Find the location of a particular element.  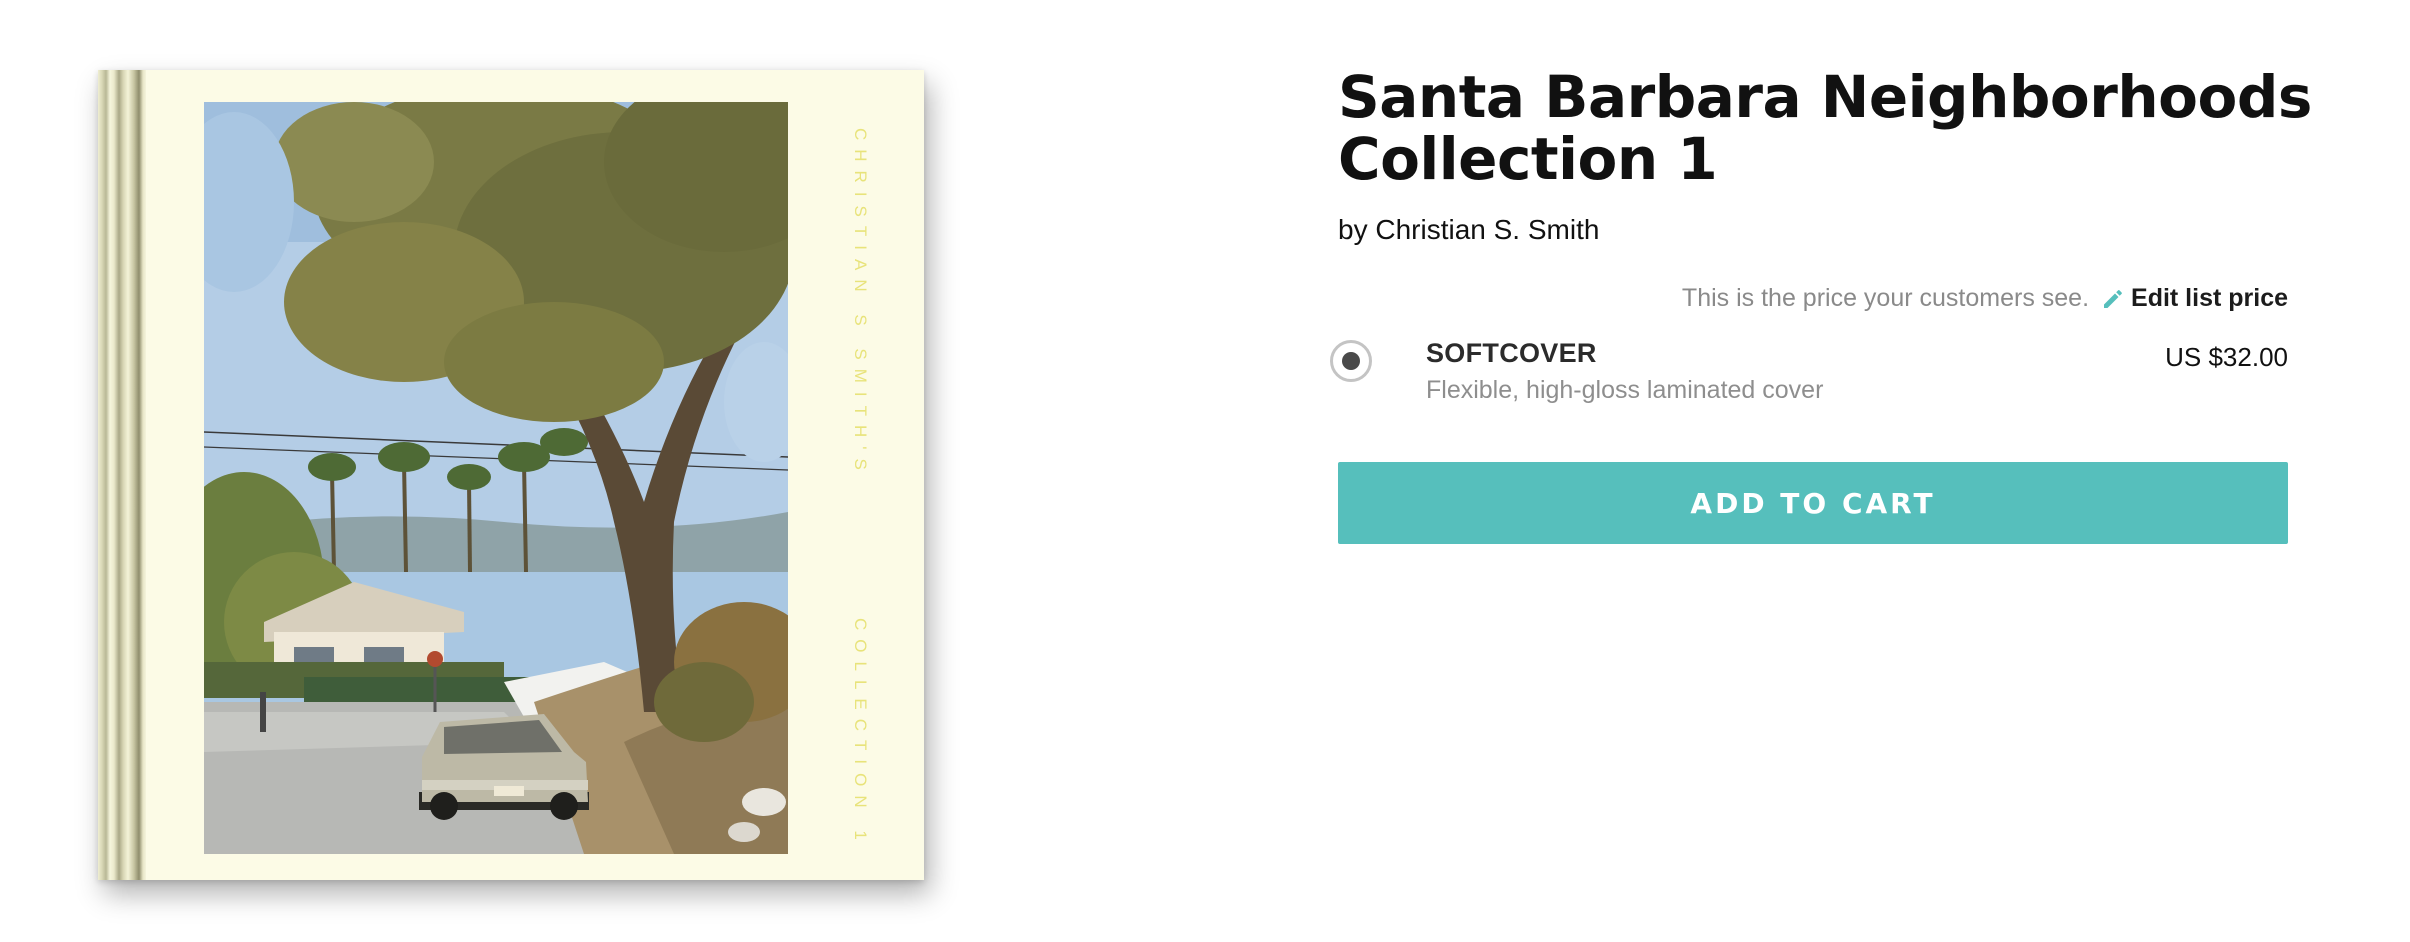

format-option-description: Flexible, high-gloss laminated cover is located at coordinates (1625, 390).